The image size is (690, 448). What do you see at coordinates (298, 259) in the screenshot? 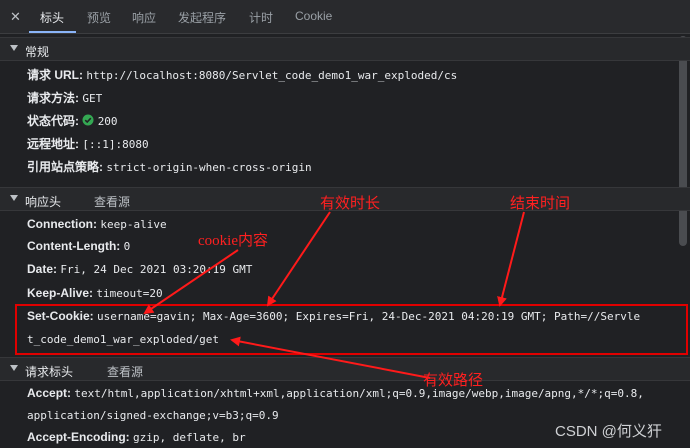
I see `arrow-to-max-age` at bounding box center [298, 259].